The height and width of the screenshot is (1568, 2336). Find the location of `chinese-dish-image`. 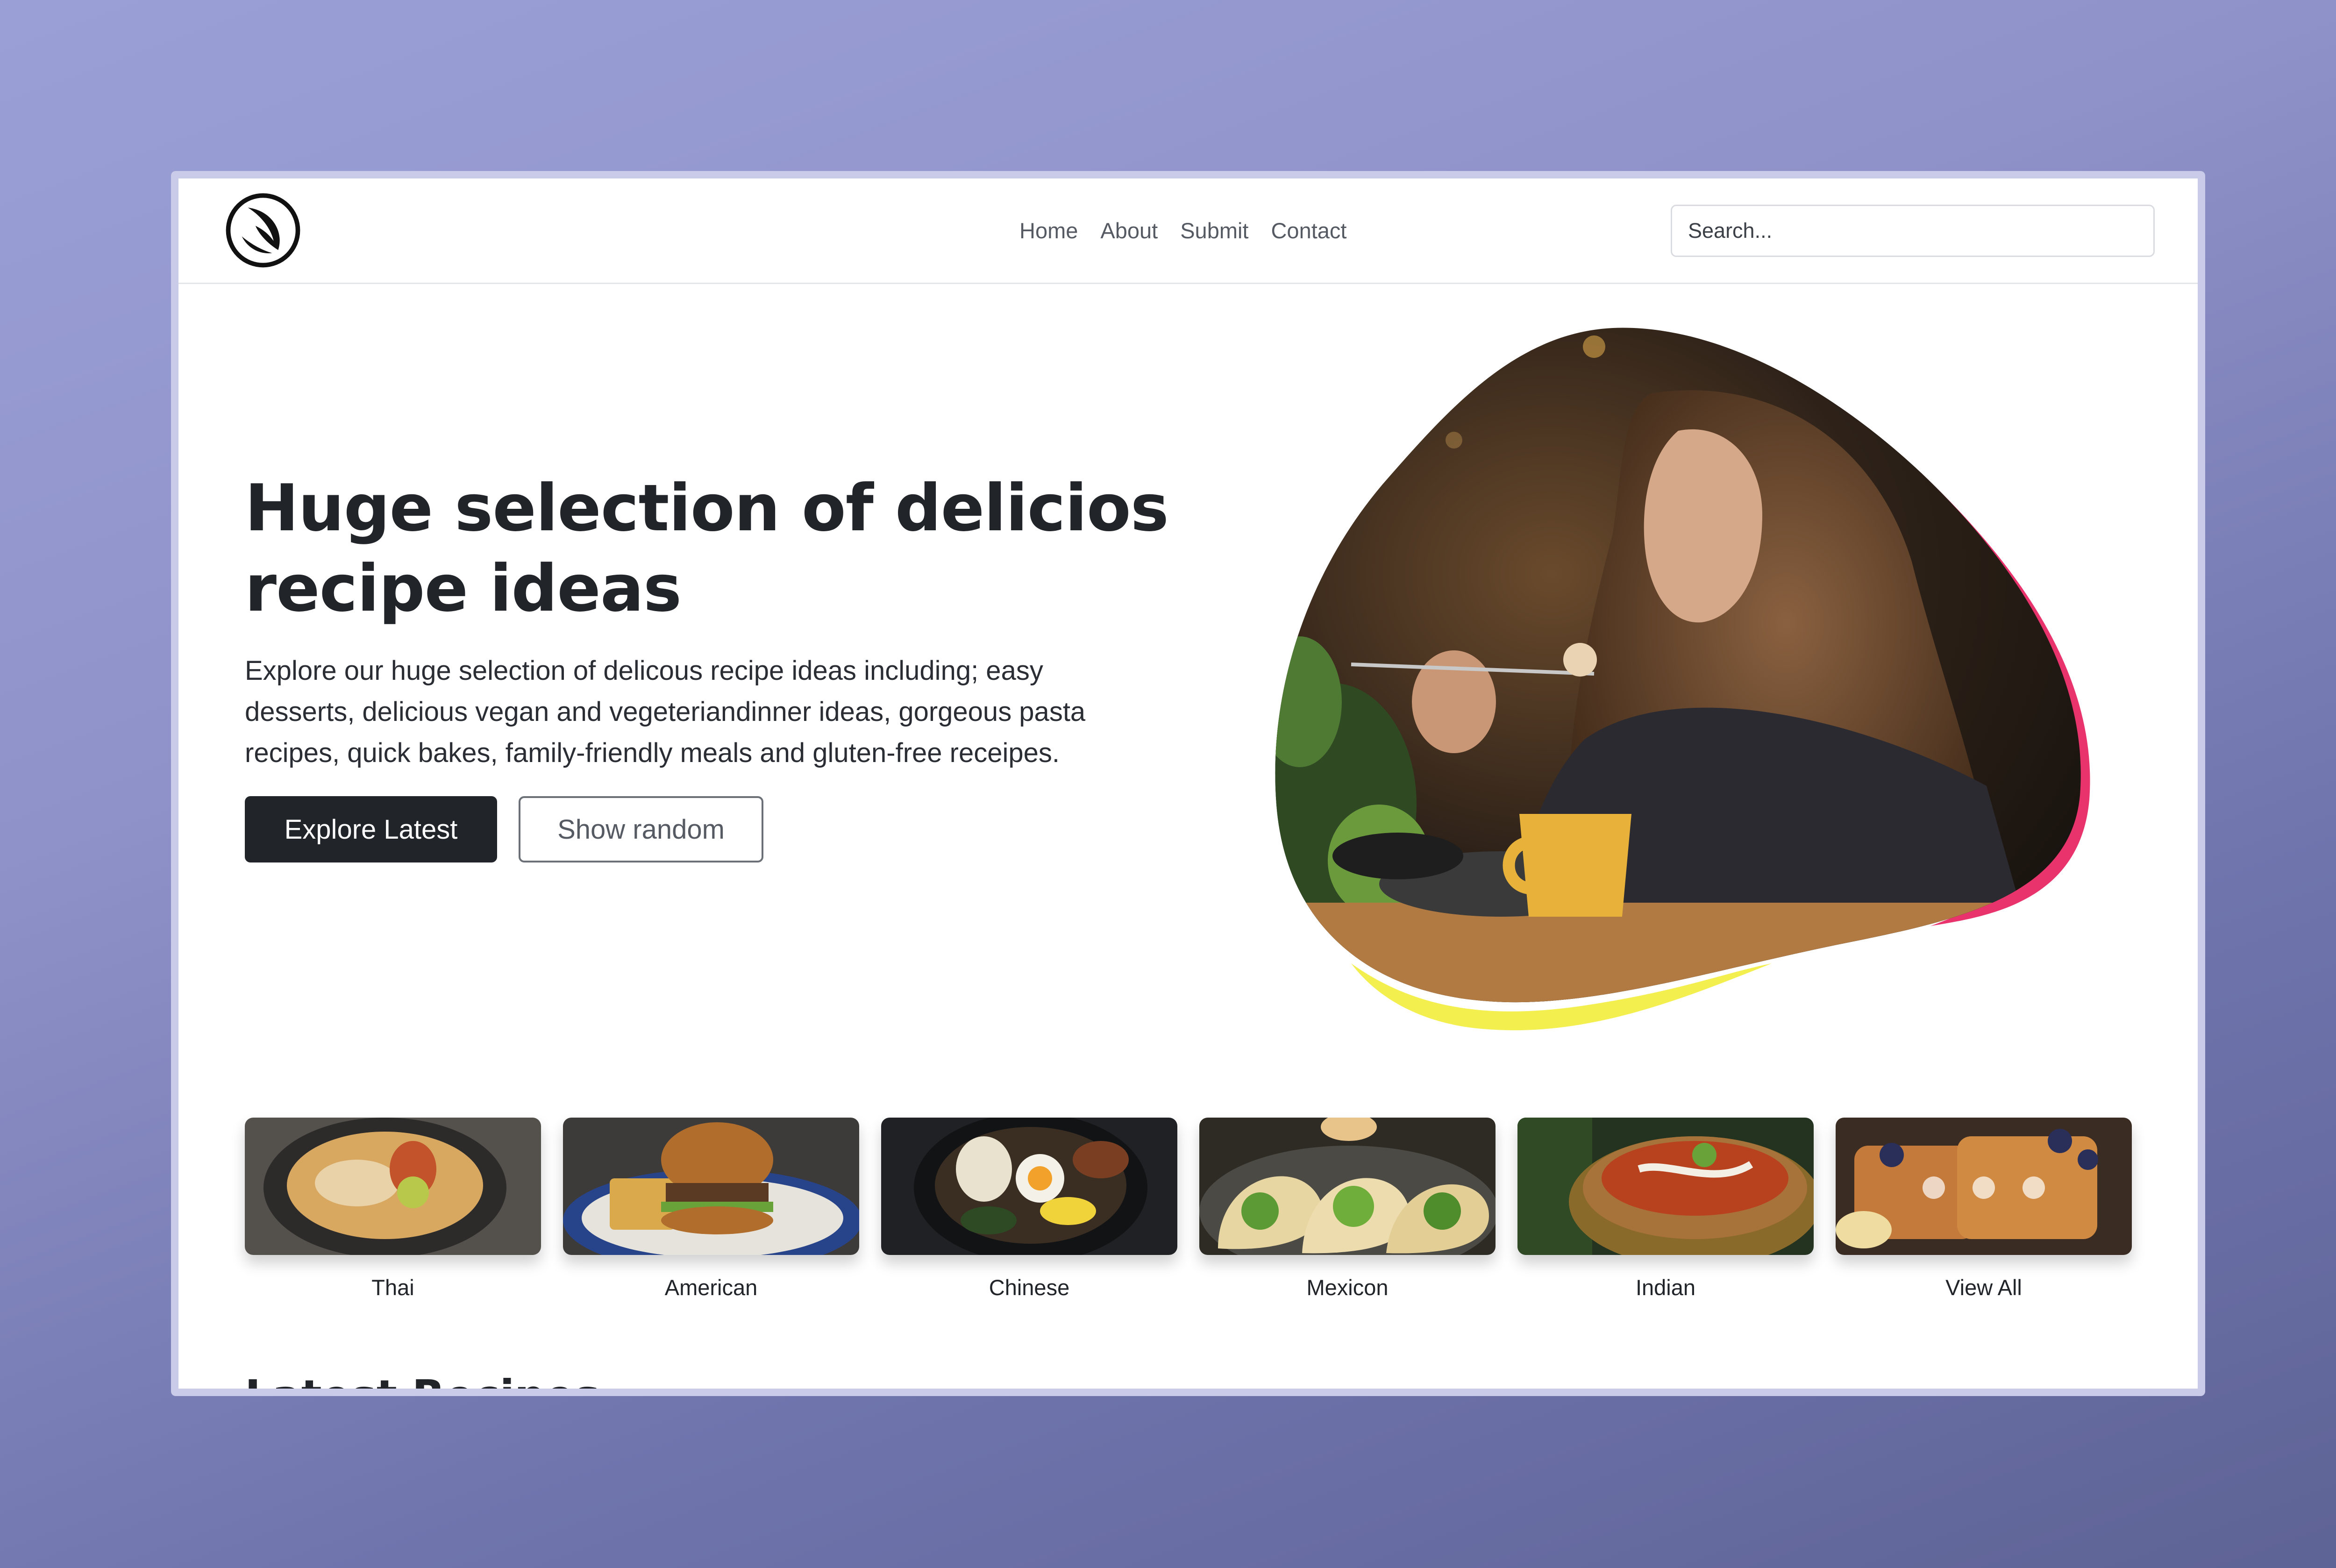

chinese-dish-image is located at coordinates (1029, 1186).